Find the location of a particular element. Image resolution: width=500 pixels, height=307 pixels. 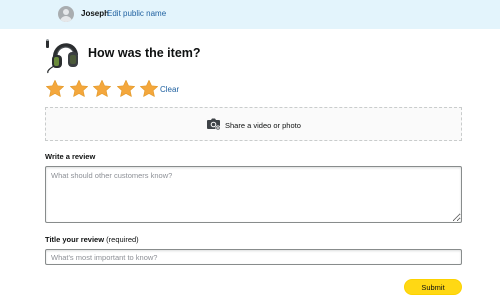

camera-icon is located at coordinates (213, 124).